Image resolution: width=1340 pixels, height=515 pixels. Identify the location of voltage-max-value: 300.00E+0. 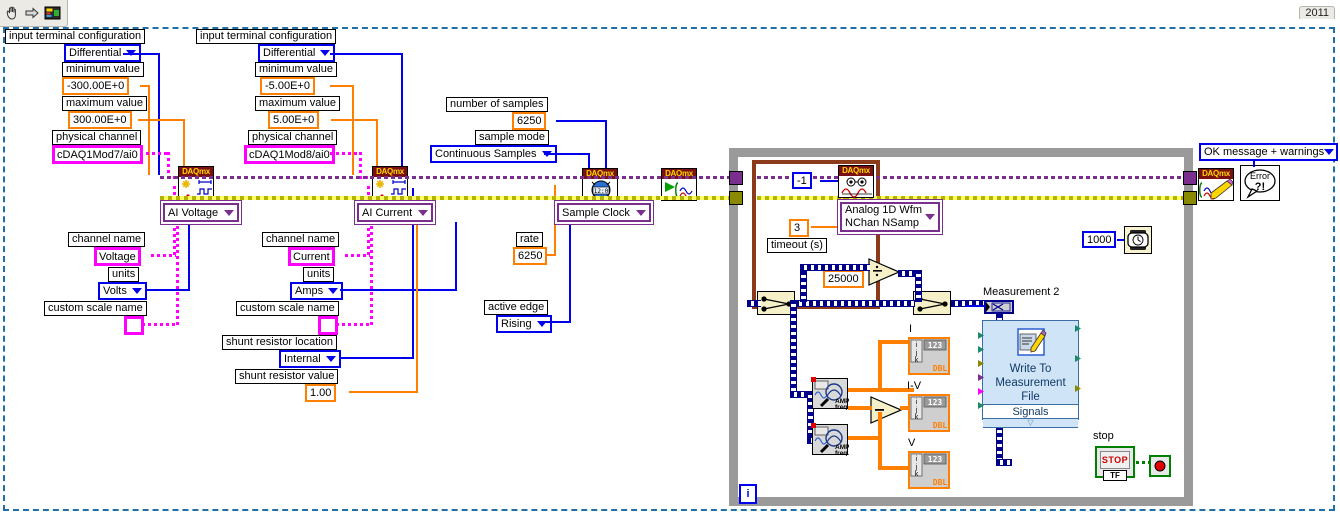
(100, 120).